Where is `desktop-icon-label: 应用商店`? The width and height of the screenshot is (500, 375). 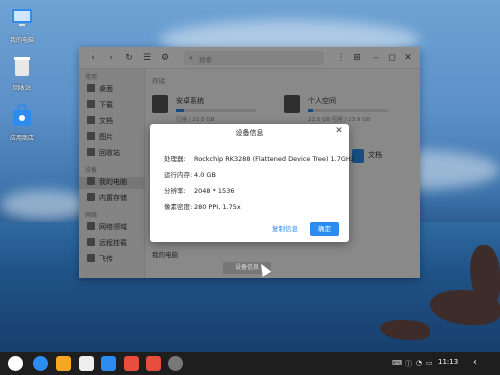
desktop-icon-label: 应用商店 is located at coordinates (21, 138).